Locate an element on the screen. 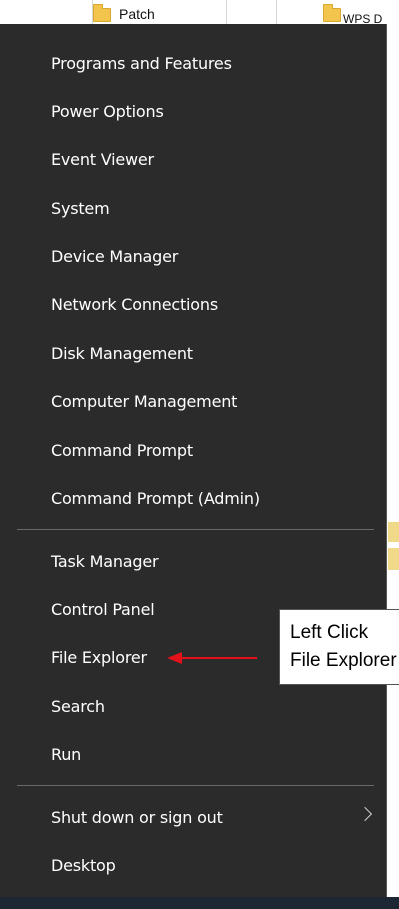 The image size is (399, 909). menu-item-search: Search is located at coordinates (193, 706).